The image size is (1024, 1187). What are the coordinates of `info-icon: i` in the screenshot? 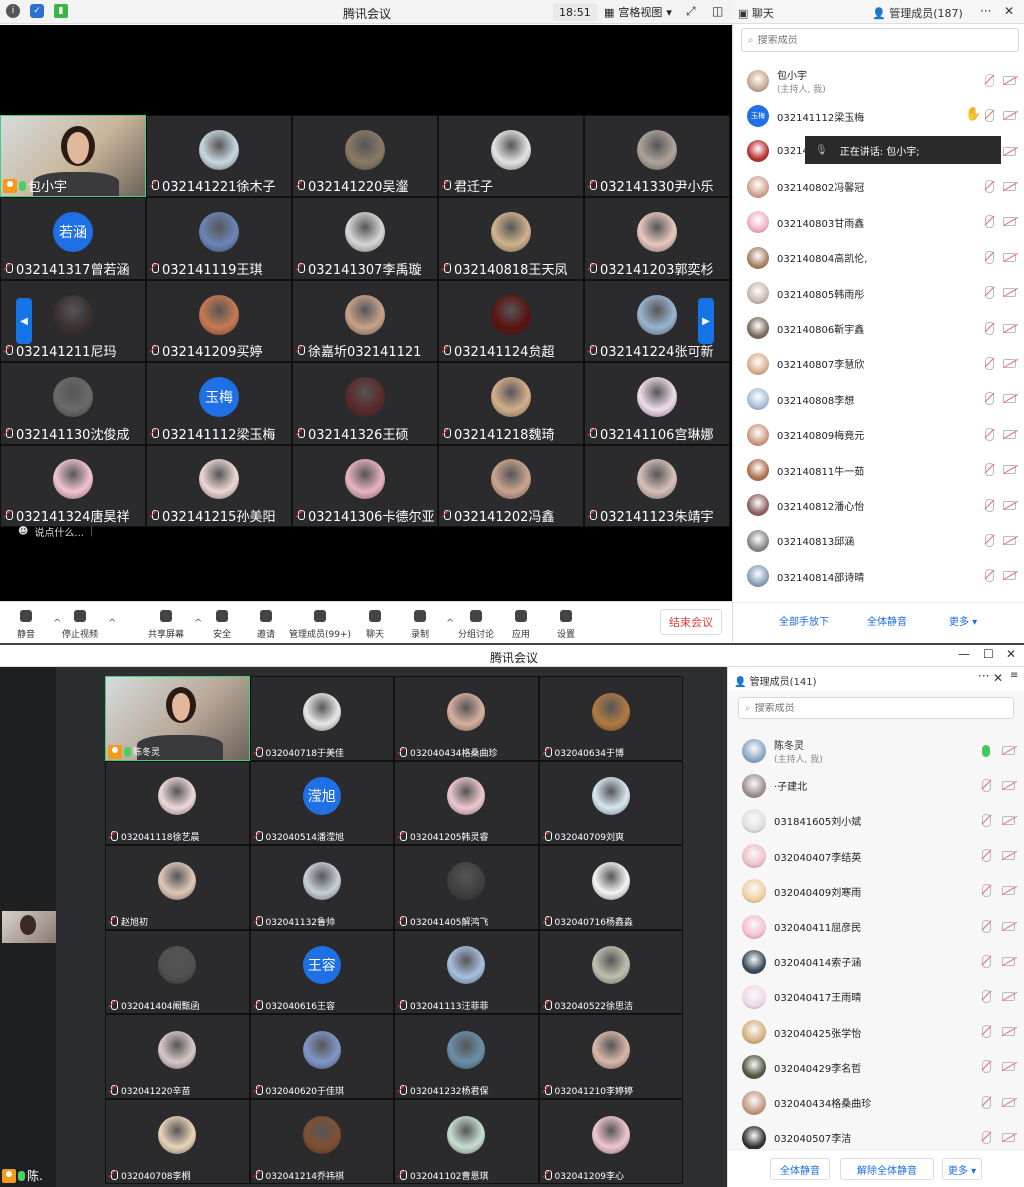 It's located at (13, 11).